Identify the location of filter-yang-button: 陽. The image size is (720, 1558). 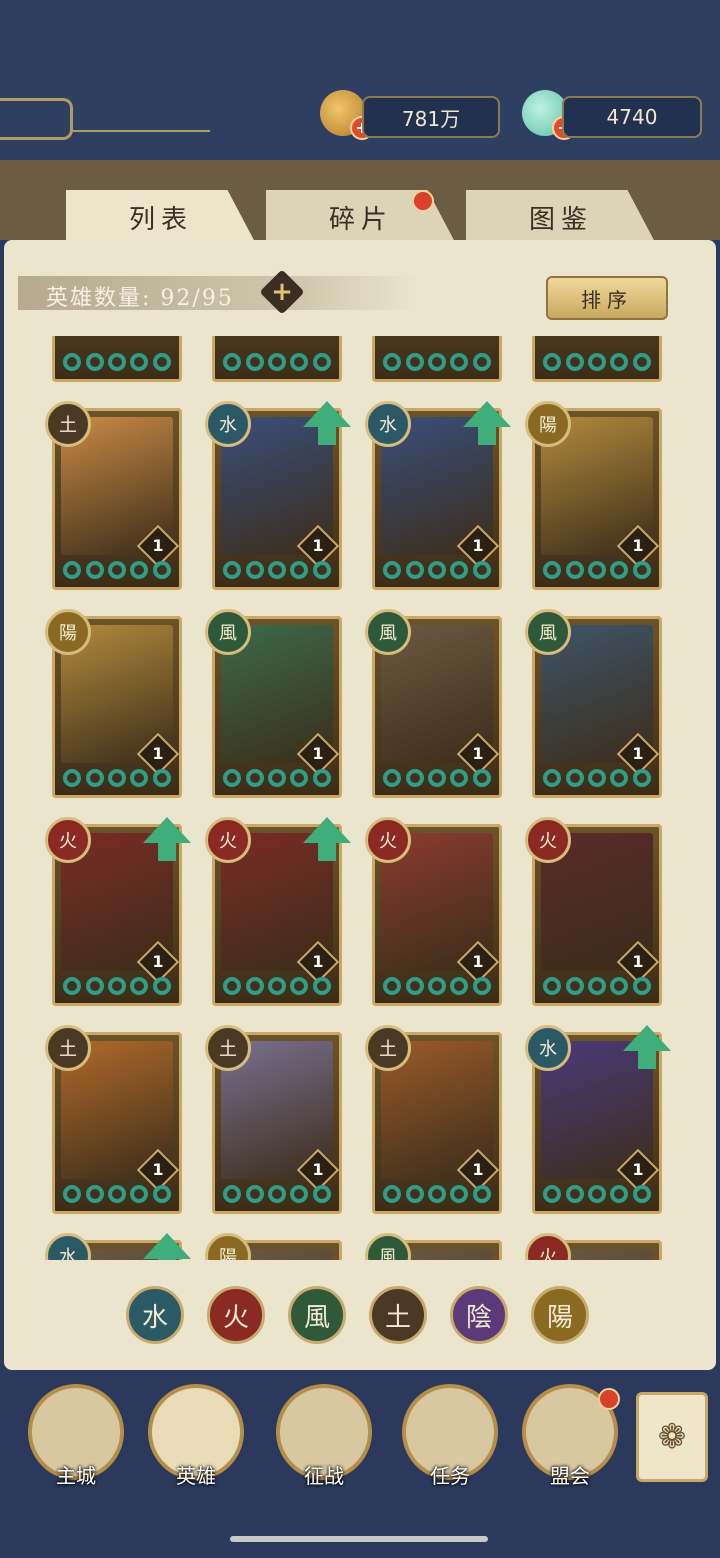
(560, 1315).